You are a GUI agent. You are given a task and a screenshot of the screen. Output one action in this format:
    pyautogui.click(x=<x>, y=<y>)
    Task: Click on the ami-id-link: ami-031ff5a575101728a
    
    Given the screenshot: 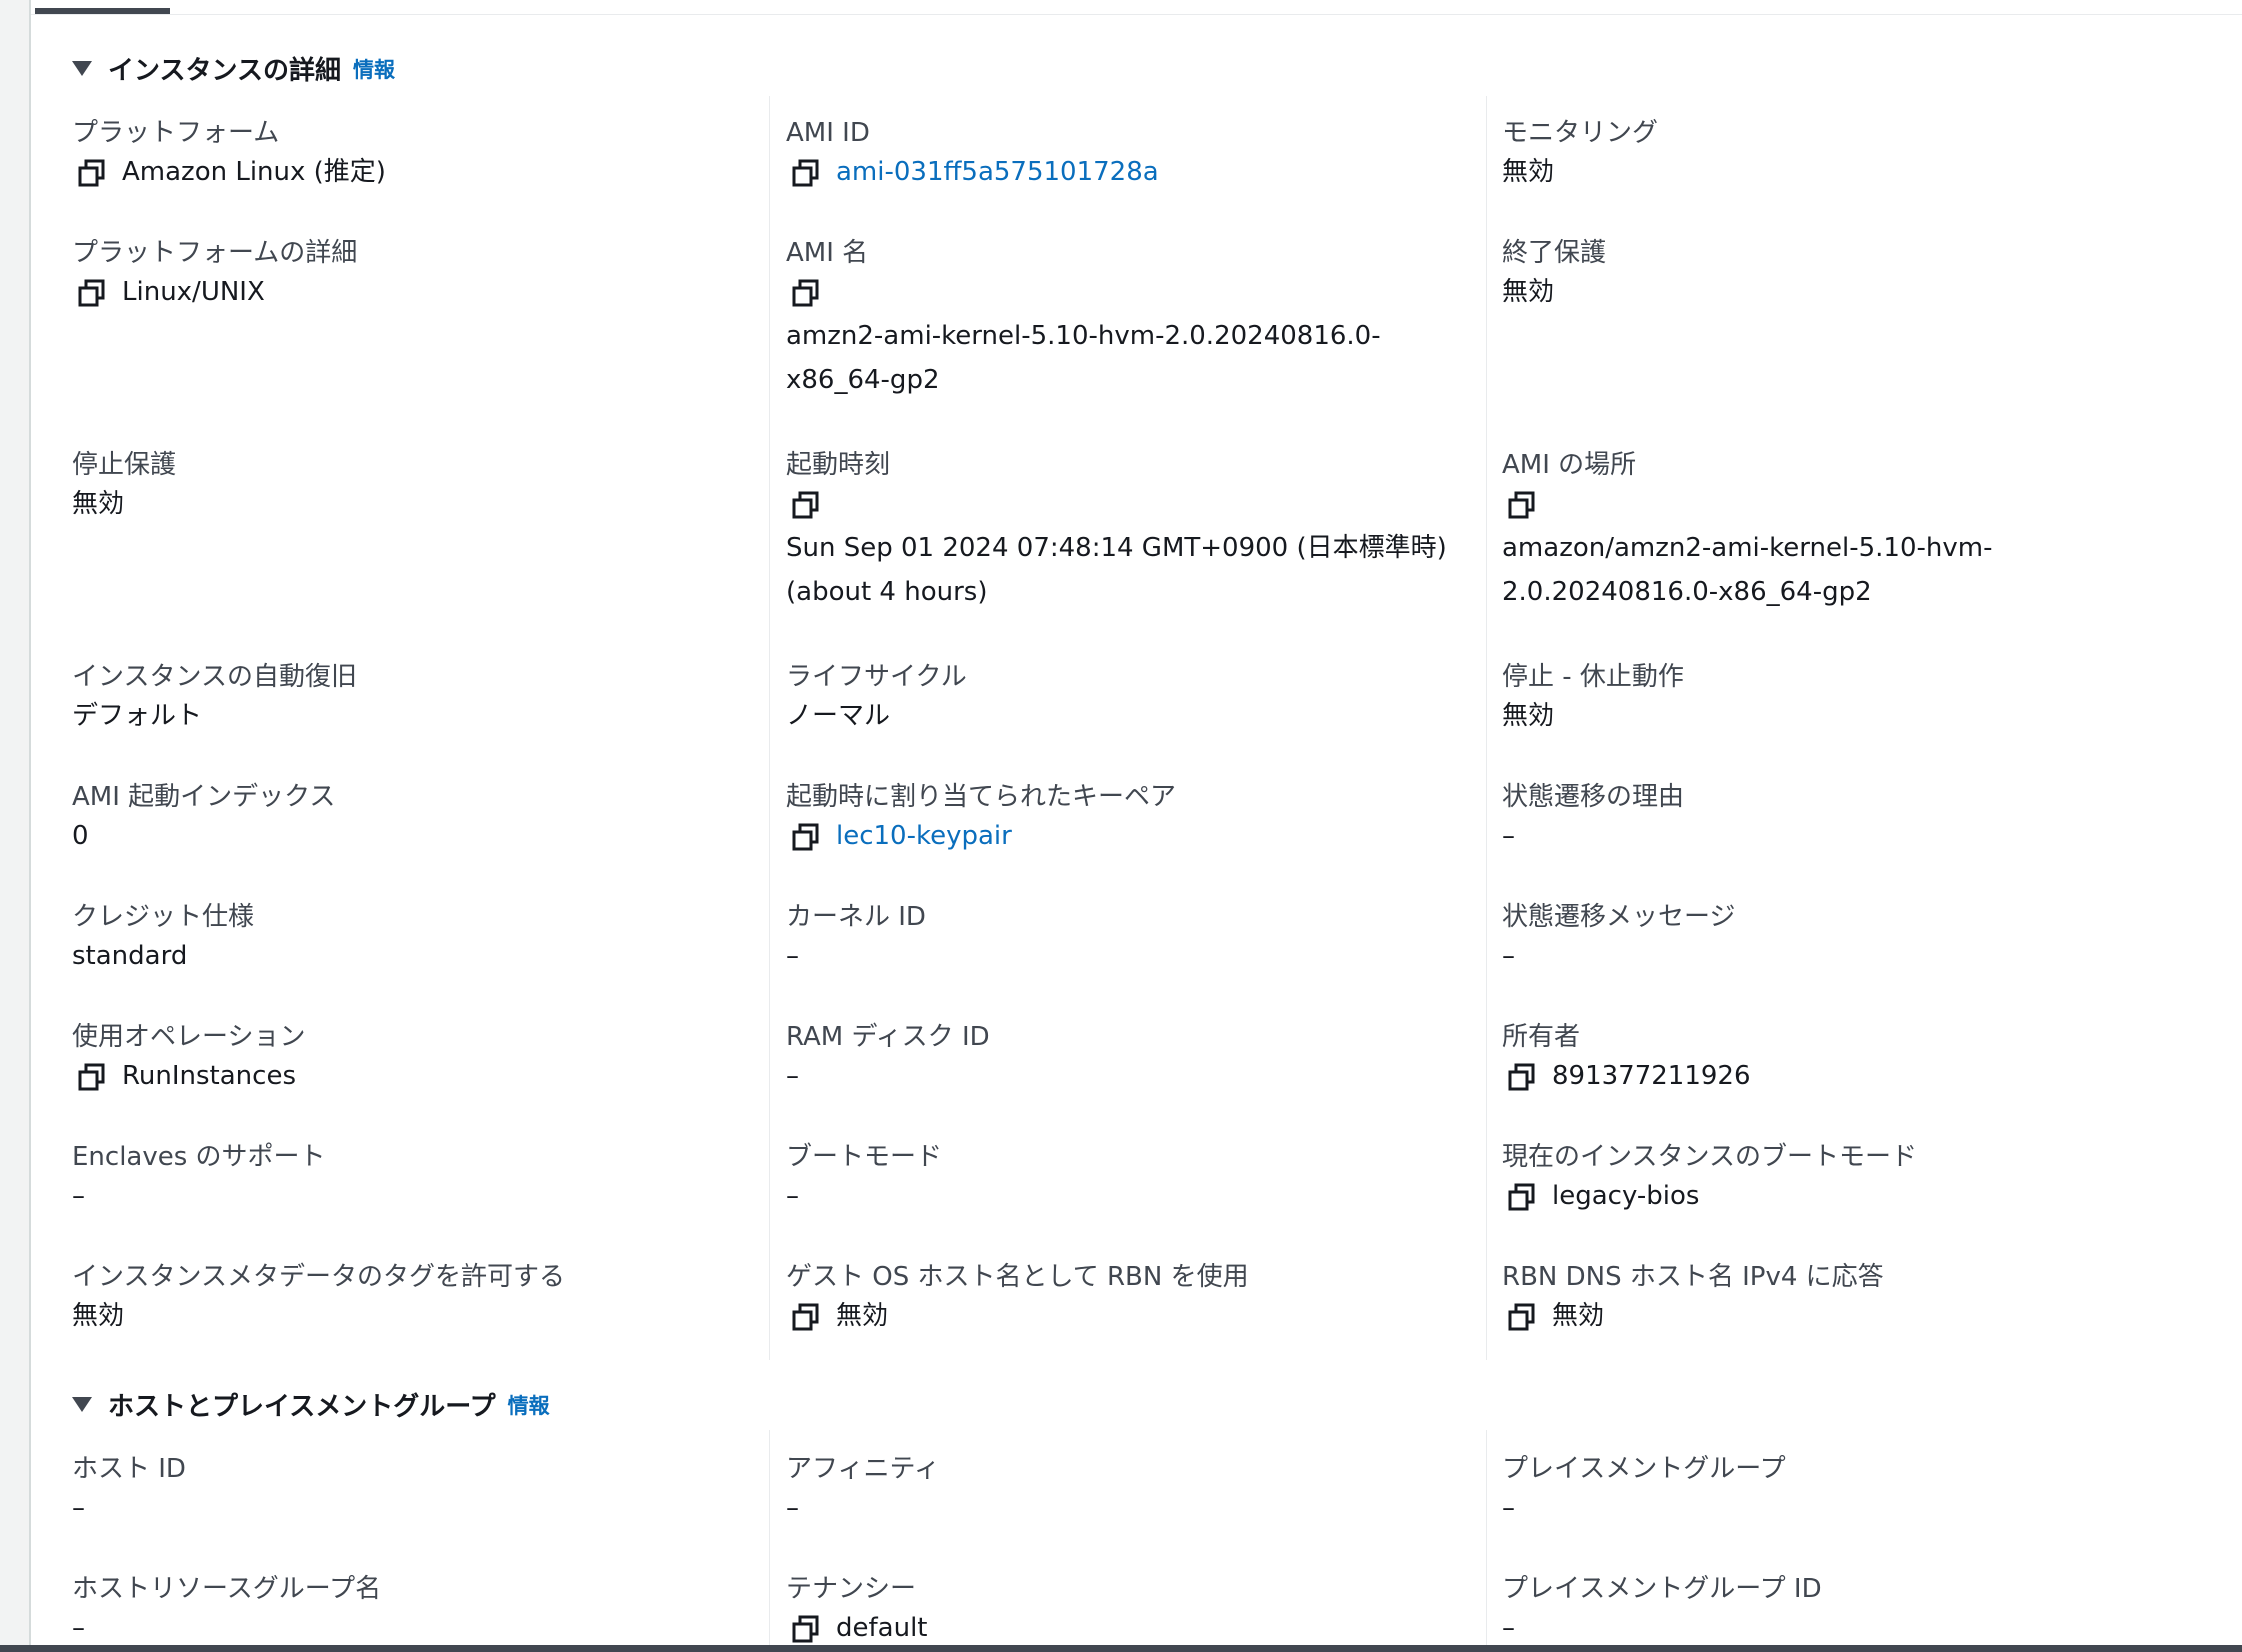 What is the action you would take?
    pyautogui.click(x=997, y=172)
    